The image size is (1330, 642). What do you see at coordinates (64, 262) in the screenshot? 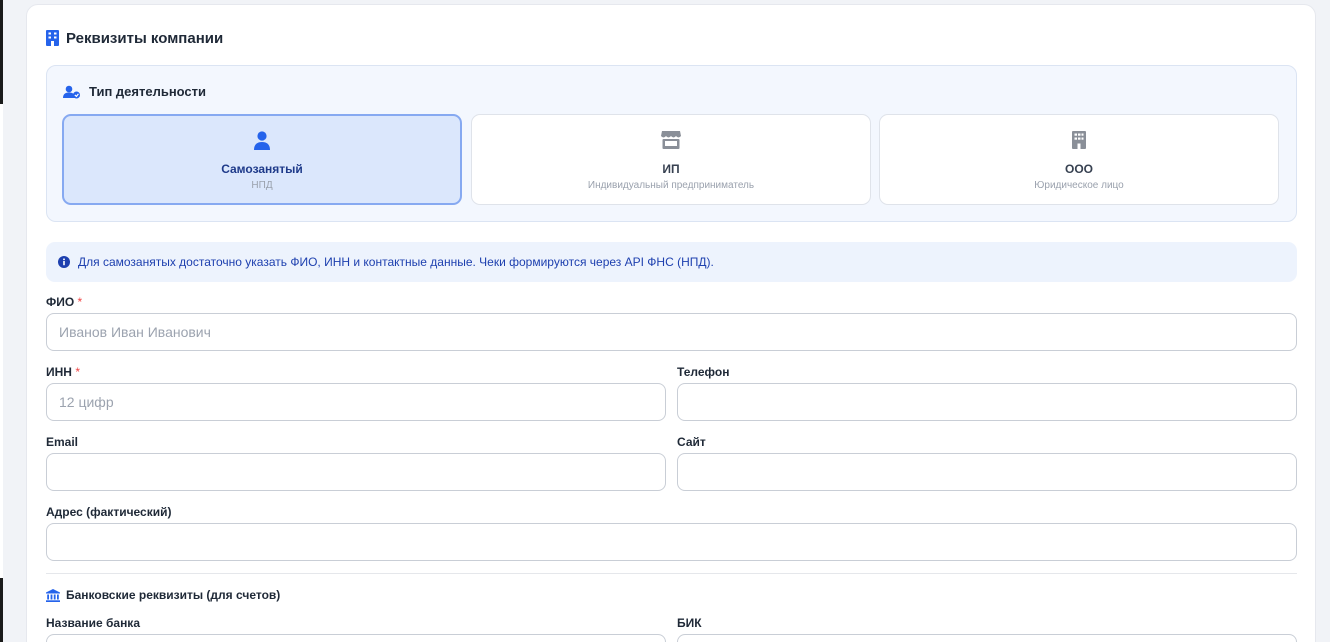
I see `info-circle-icon` at bounding box center [64, 262].